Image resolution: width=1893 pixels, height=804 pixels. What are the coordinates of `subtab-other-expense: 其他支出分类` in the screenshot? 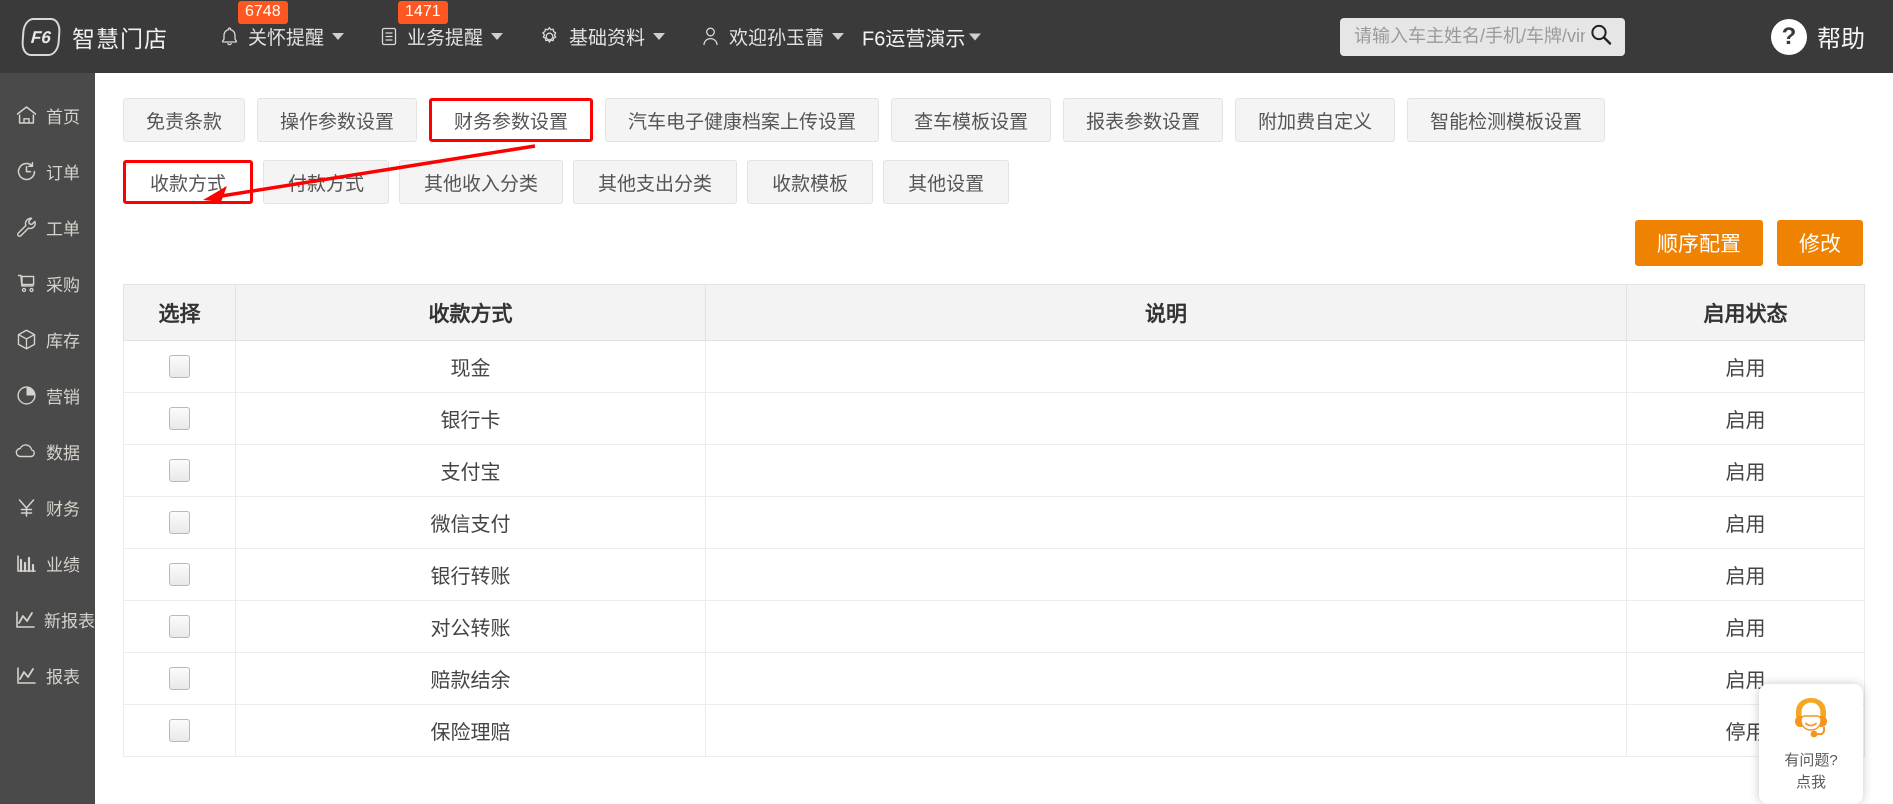 It's located at (655, 182).